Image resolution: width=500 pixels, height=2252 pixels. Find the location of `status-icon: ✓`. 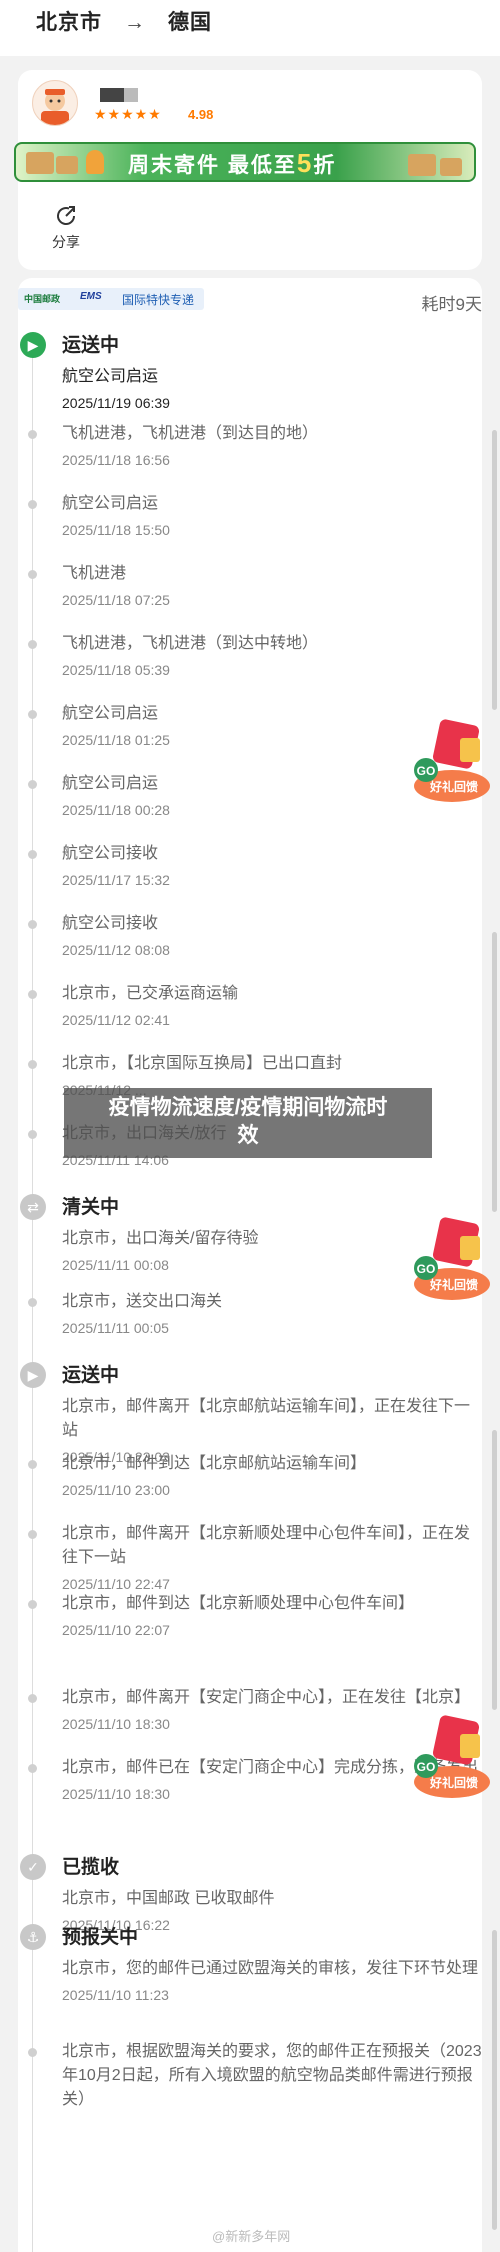

status-icon: ✓ is located at coordinates (33, 1867).